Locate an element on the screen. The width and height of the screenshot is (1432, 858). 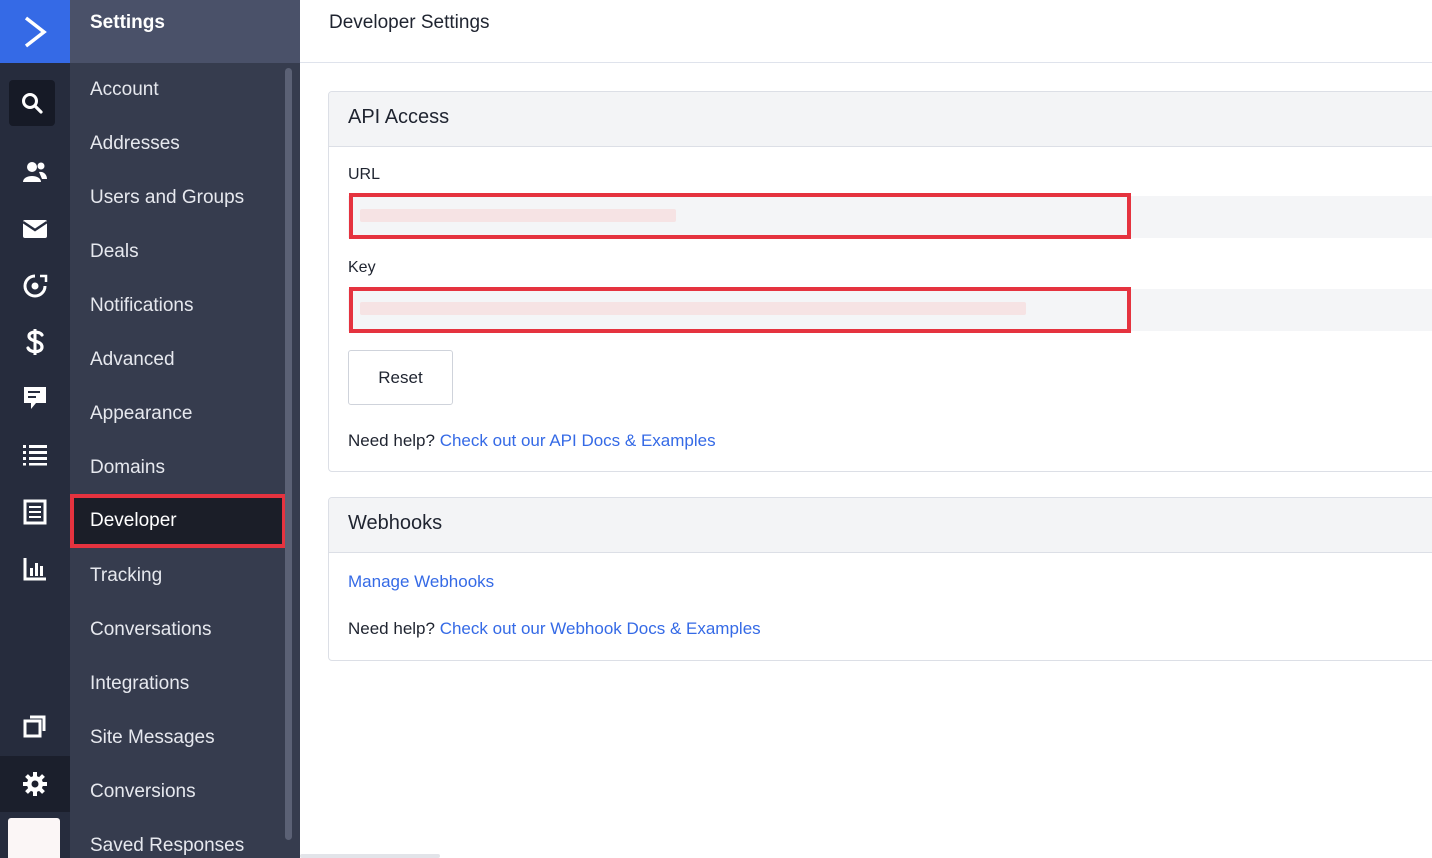
lists-button is located at coordinates (35, 455).